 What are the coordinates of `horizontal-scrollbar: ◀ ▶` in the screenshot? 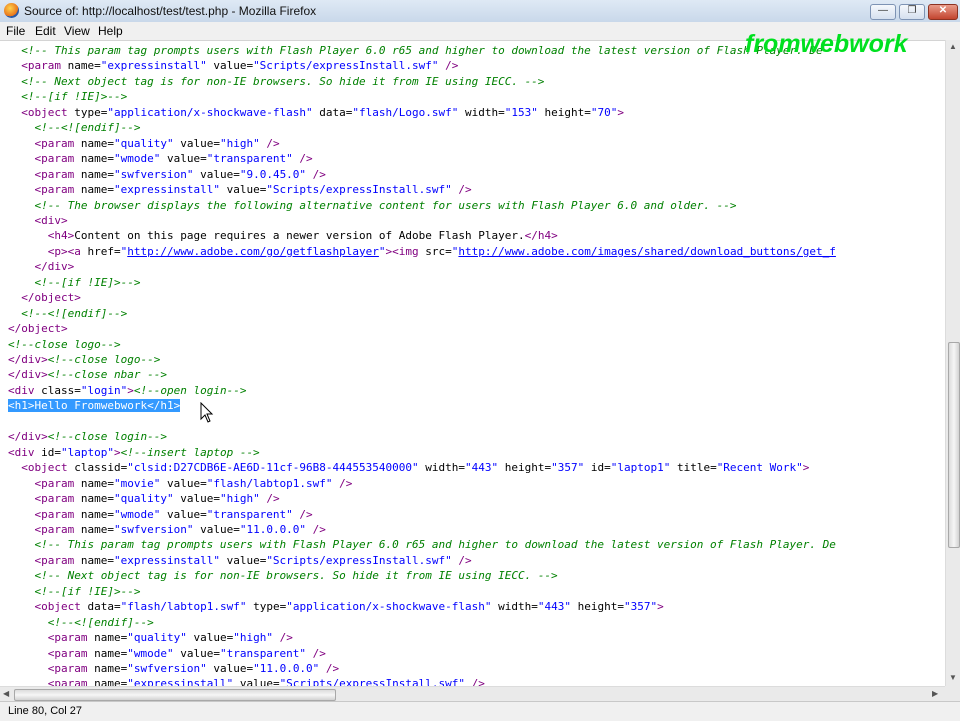 It's located at (472, 694).